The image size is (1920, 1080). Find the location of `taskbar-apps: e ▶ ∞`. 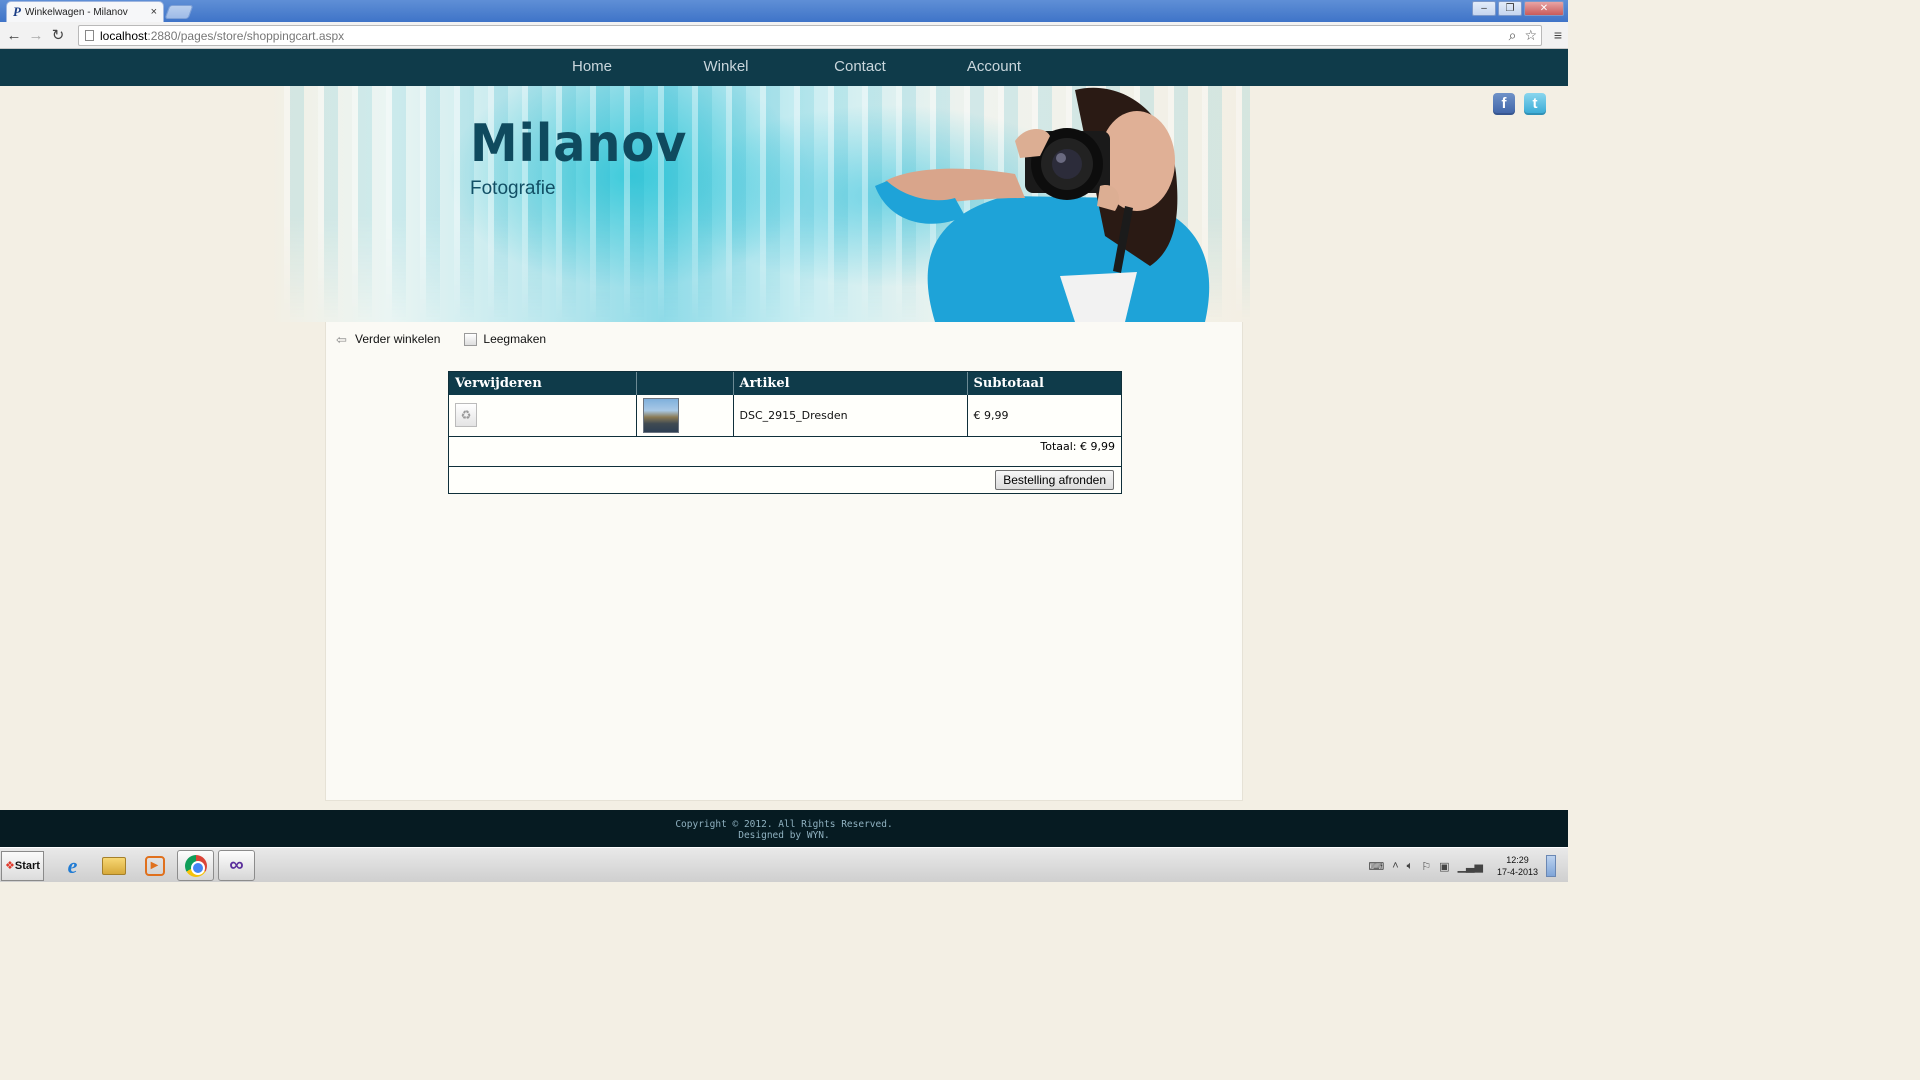

taskbar-apps: e ▶ ∞ is located at coordinates (154, 865).